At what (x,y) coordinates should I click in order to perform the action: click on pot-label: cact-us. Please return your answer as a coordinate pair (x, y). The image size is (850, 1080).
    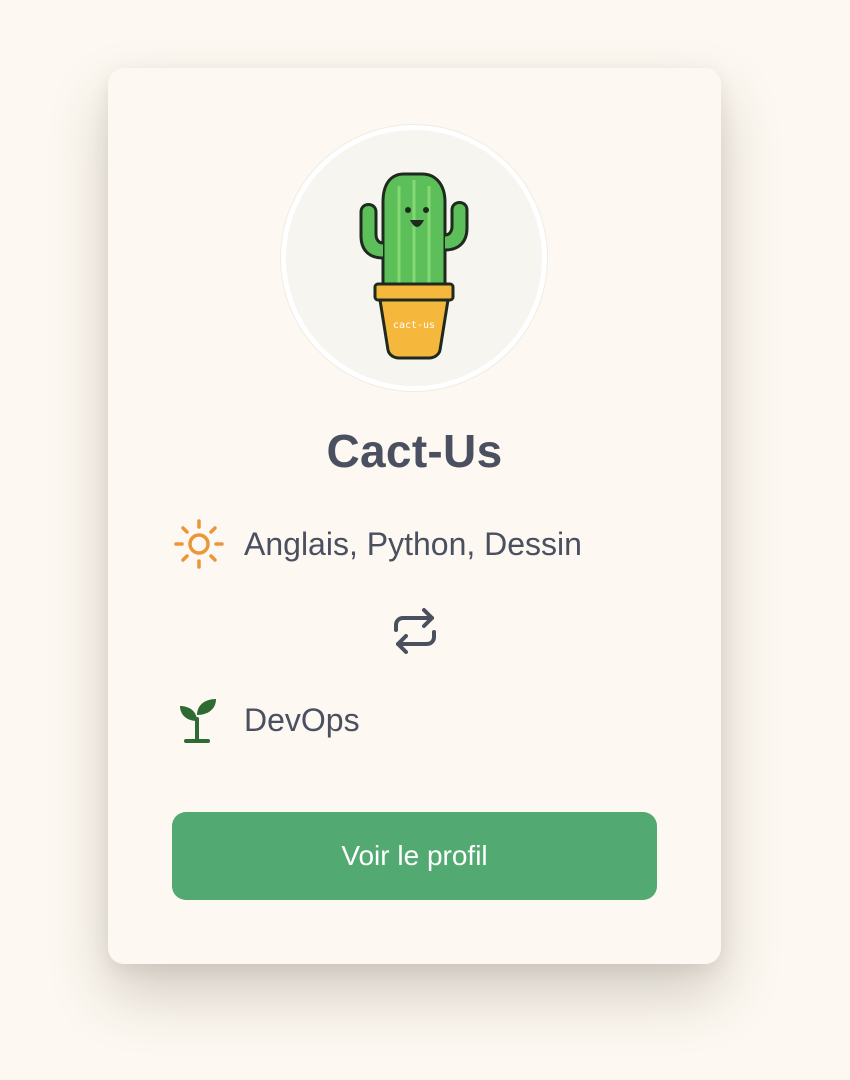
    Looking at the image, I should click on (414, 325).